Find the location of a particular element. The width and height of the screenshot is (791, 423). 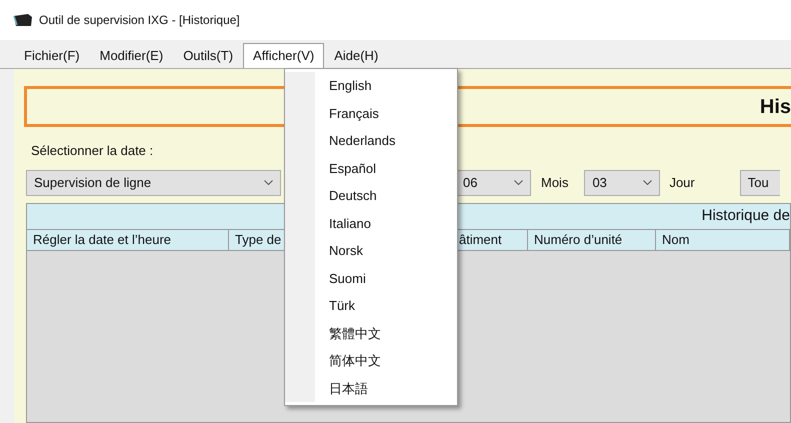

app-icon is located at coordinates (23, 20).